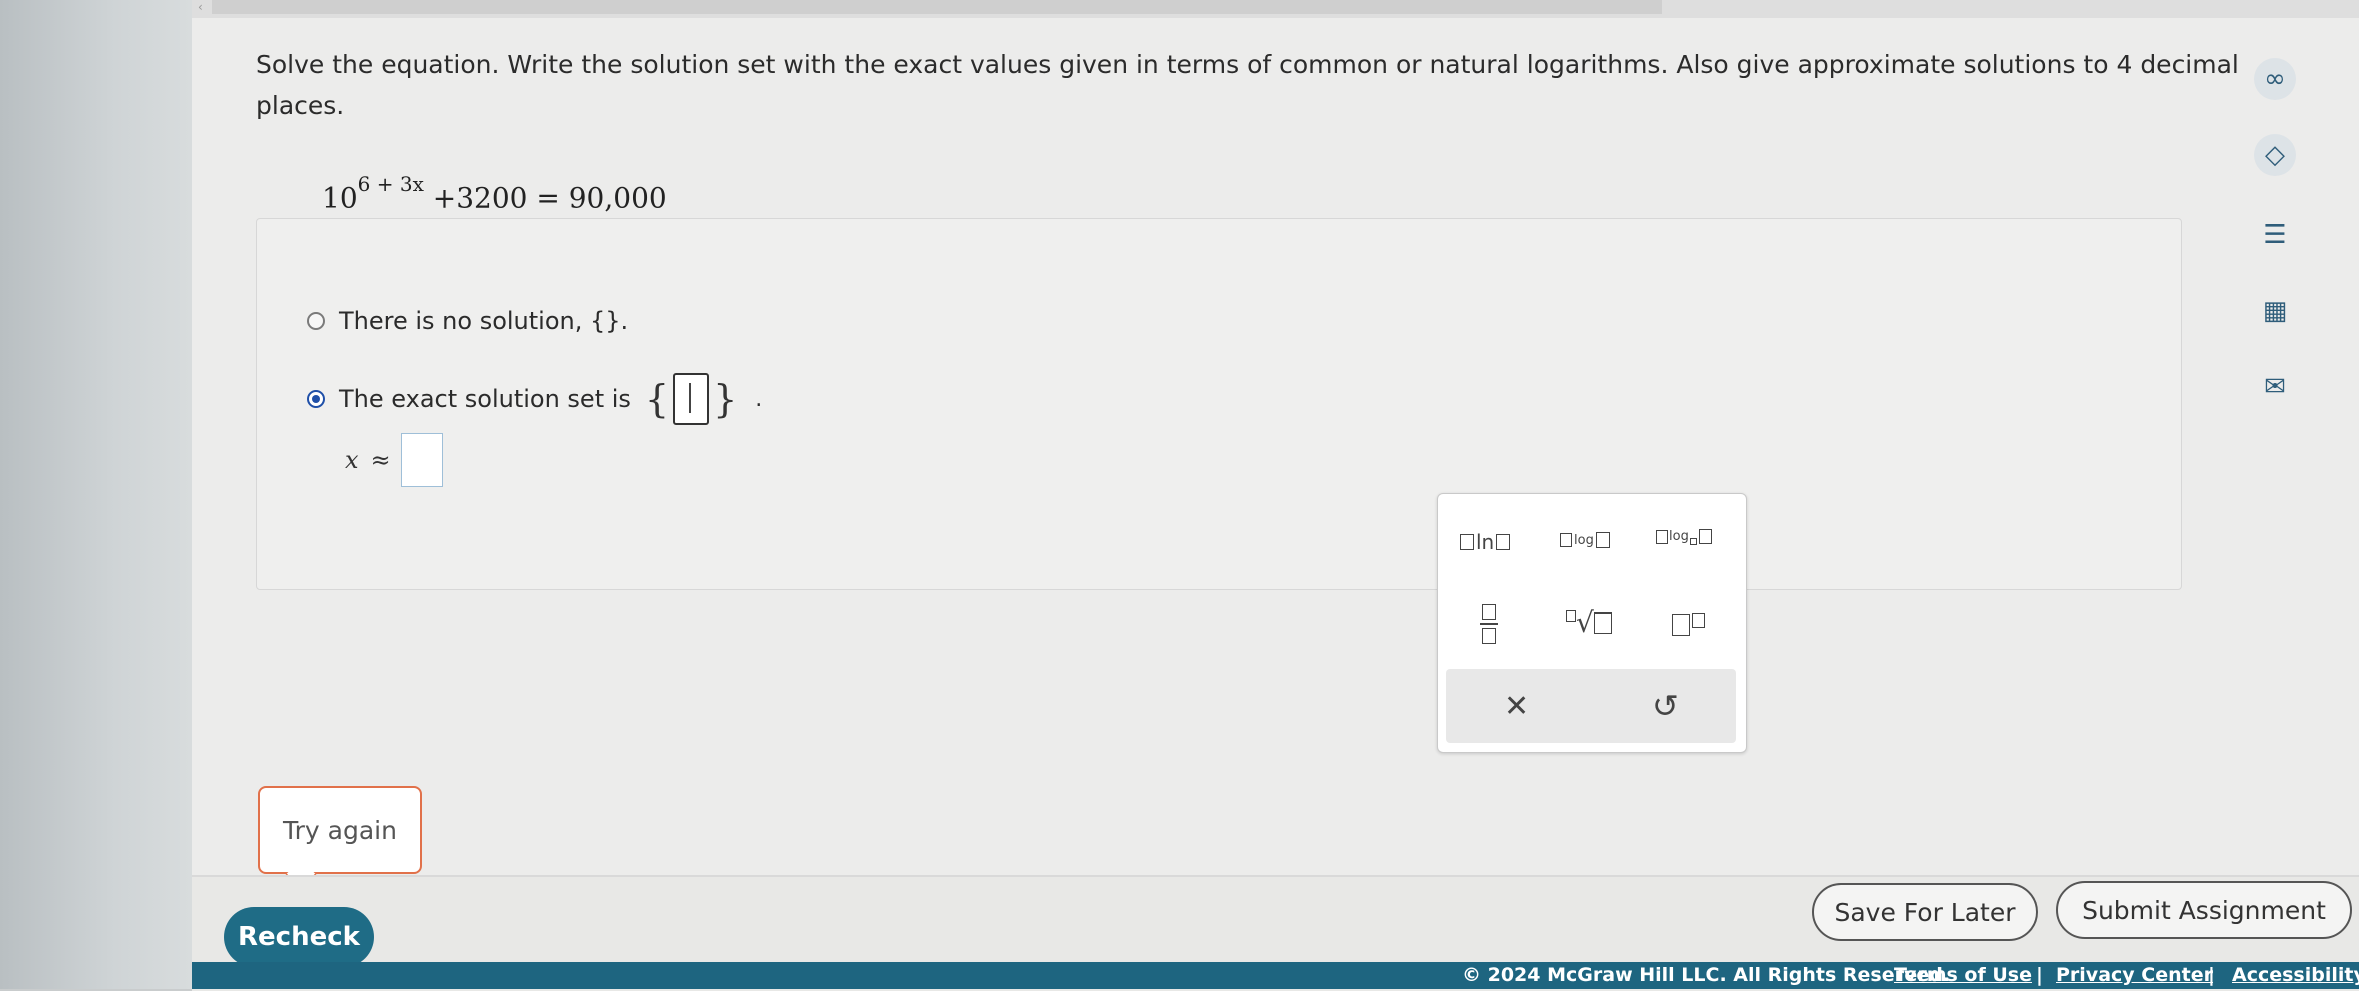 The height and width of the screenshot is (991, 2359). I want to click on equation-base: 10, so click(340, 198).